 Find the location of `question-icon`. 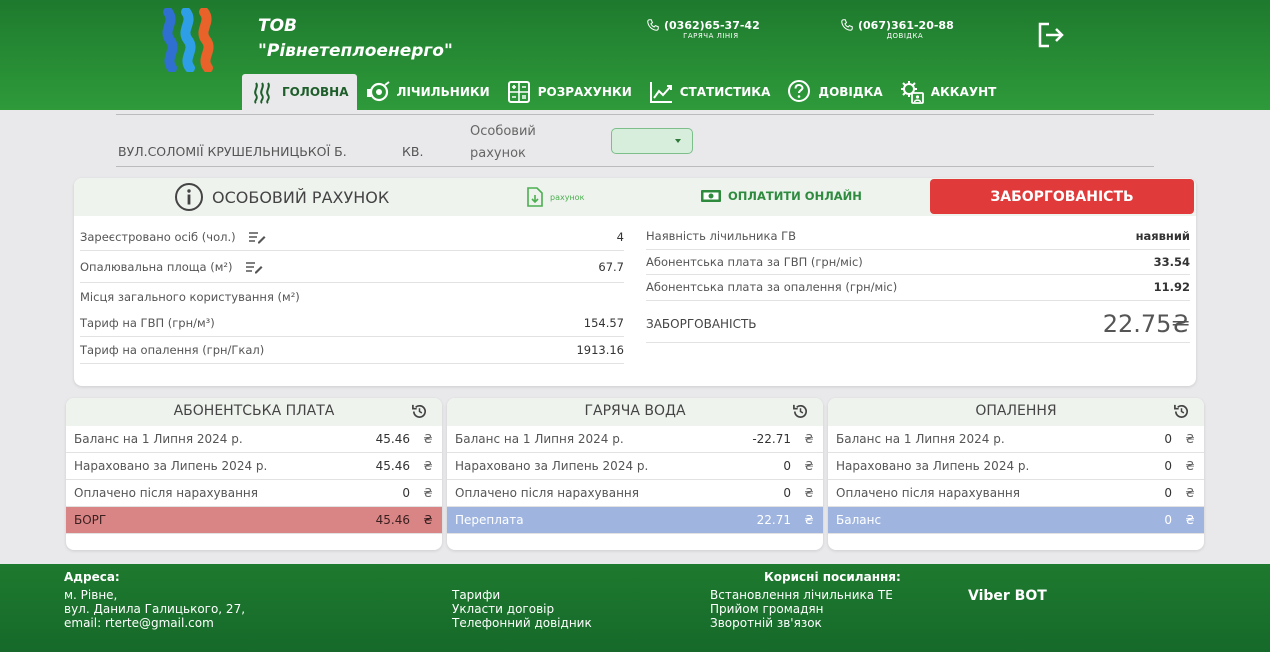

question-icon is located at coordinates (799, 91).